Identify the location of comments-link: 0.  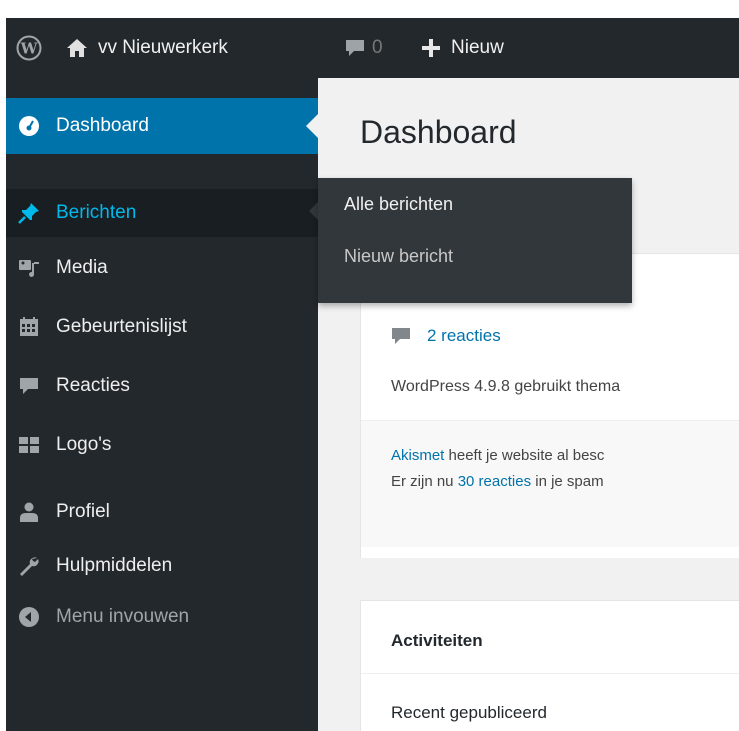
(363, 48).